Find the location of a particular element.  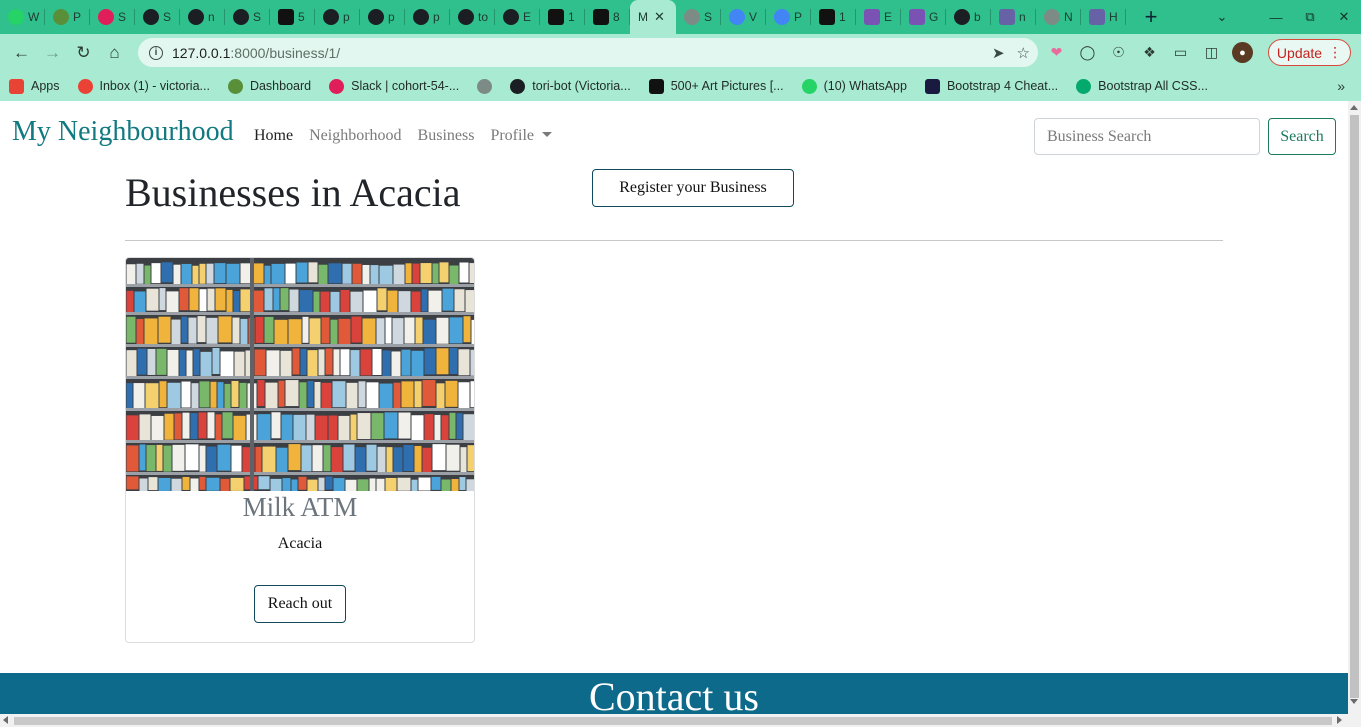

browser-tab: 8 is located at coordinates (607, 17).